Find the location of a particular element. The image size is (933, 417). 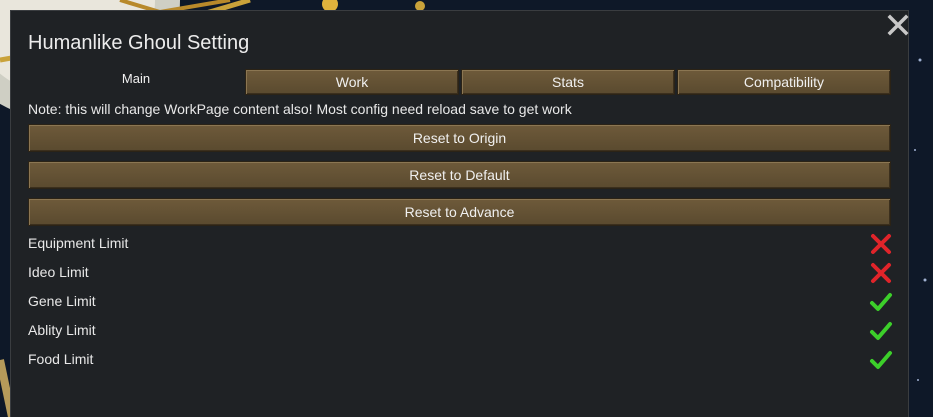

close-button is located at coordinates (898, 25).